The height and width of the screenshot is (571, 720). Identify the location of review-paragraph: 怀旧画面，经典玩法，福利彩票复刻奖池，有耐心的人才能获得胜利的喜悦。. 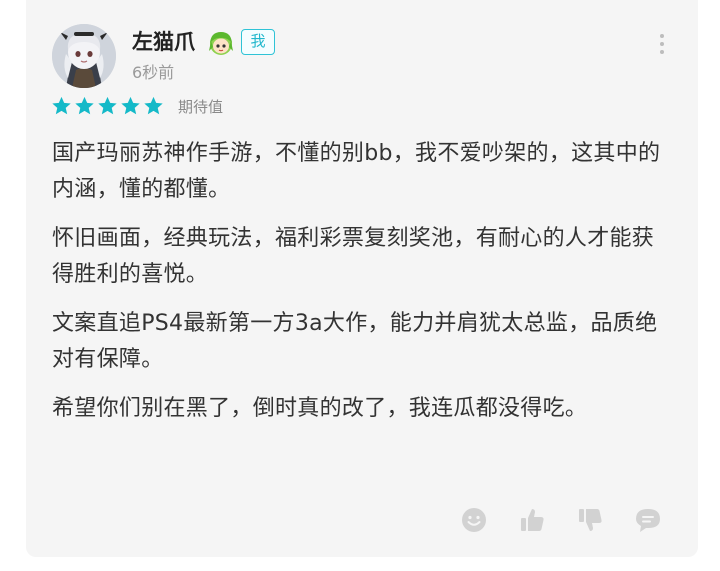
(353, 256).